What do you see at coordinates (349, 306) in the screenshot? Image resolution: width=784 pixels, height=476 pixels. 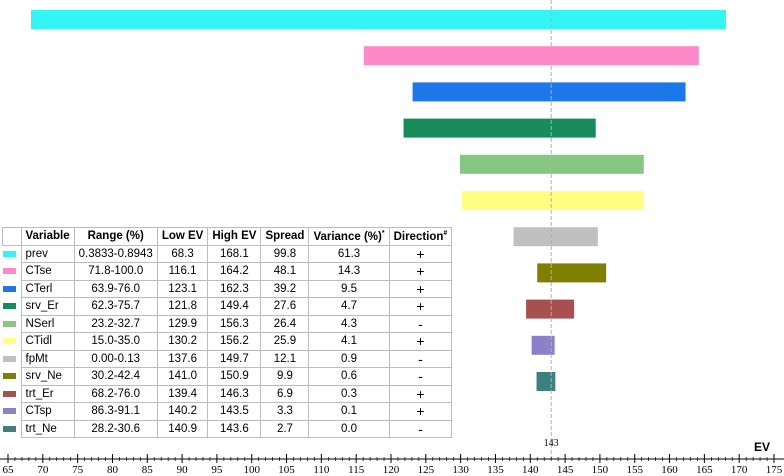 I see `variance-cell: 4.7` at bounding box center [349, 306].